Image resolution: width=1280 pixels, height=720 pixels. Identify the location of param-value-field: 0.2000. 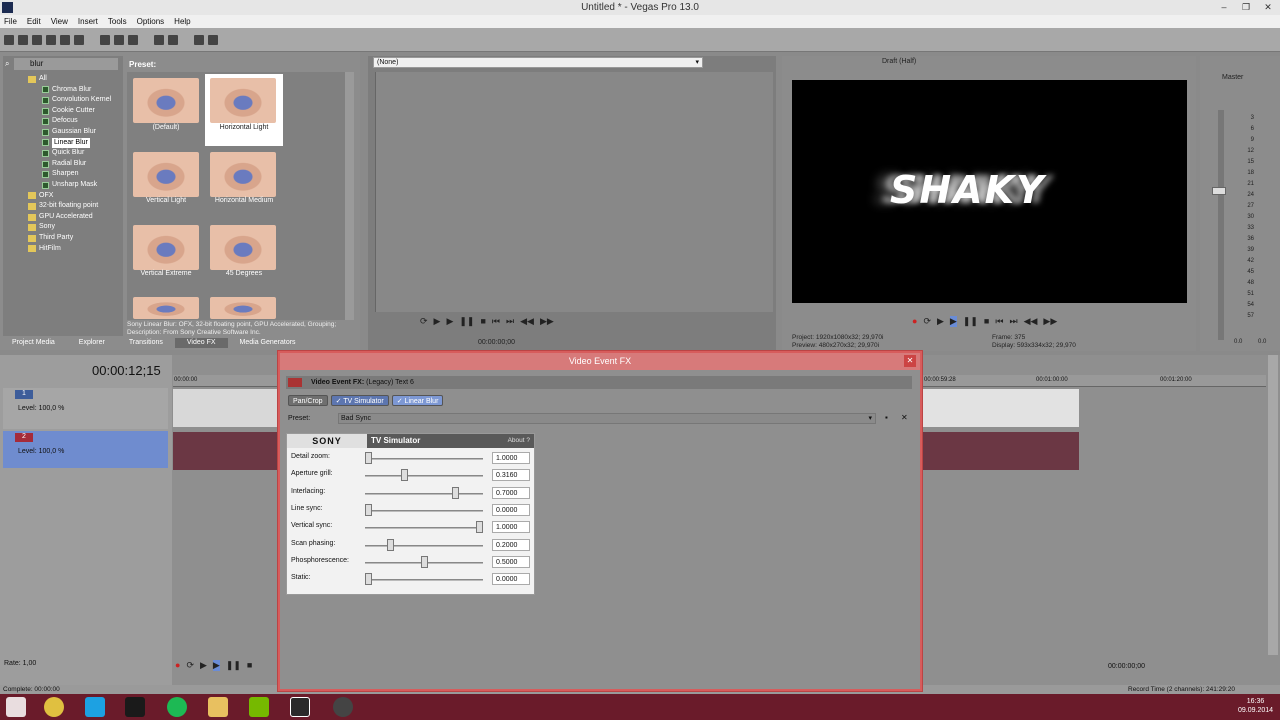
(511, 544).